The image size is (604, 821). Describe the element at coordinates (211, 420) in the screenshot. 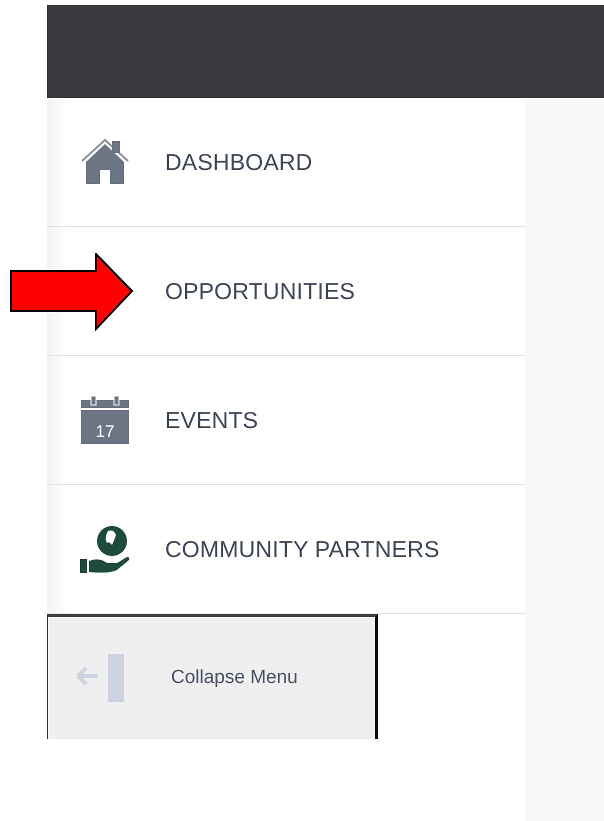

I see `menu-item-label: EVENTS` at that location.